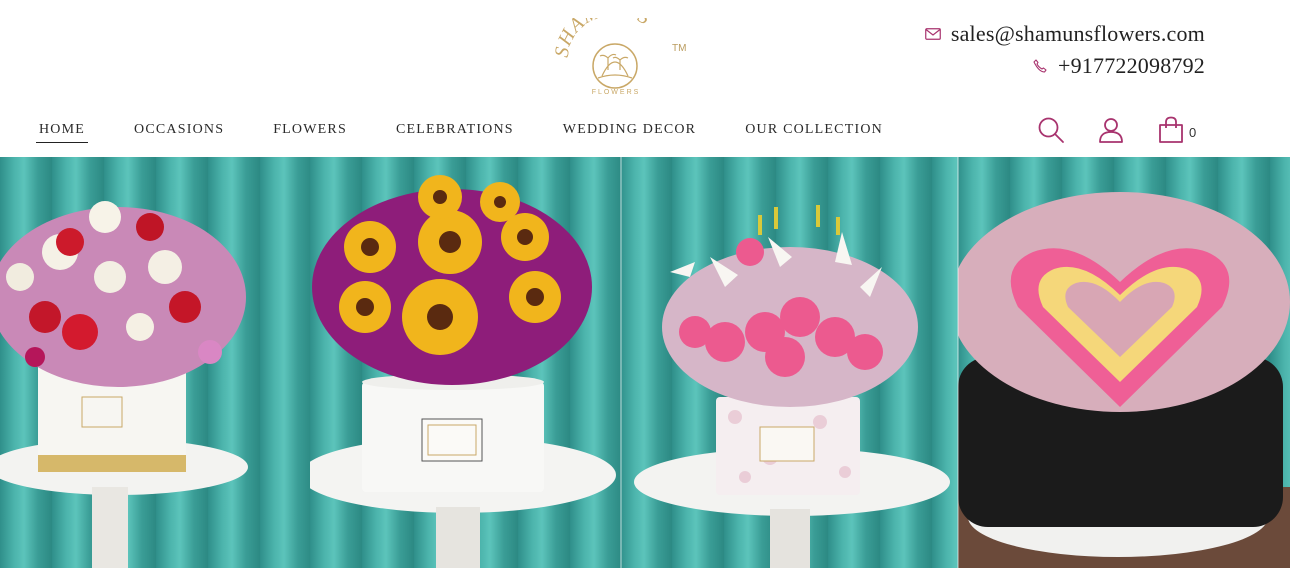  I want to click on mail-icon, so click(933, 34).